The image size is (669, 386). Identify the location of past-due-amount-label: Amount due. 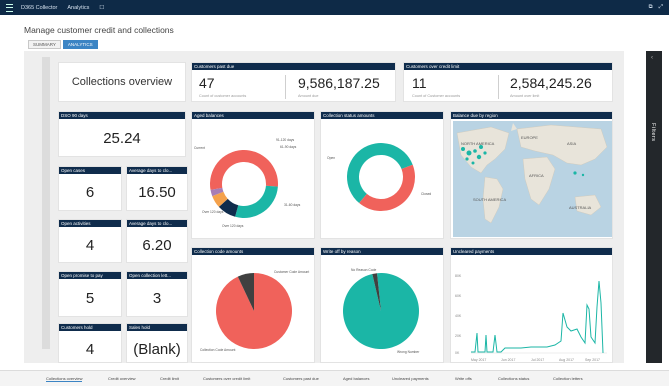
(308, 96).